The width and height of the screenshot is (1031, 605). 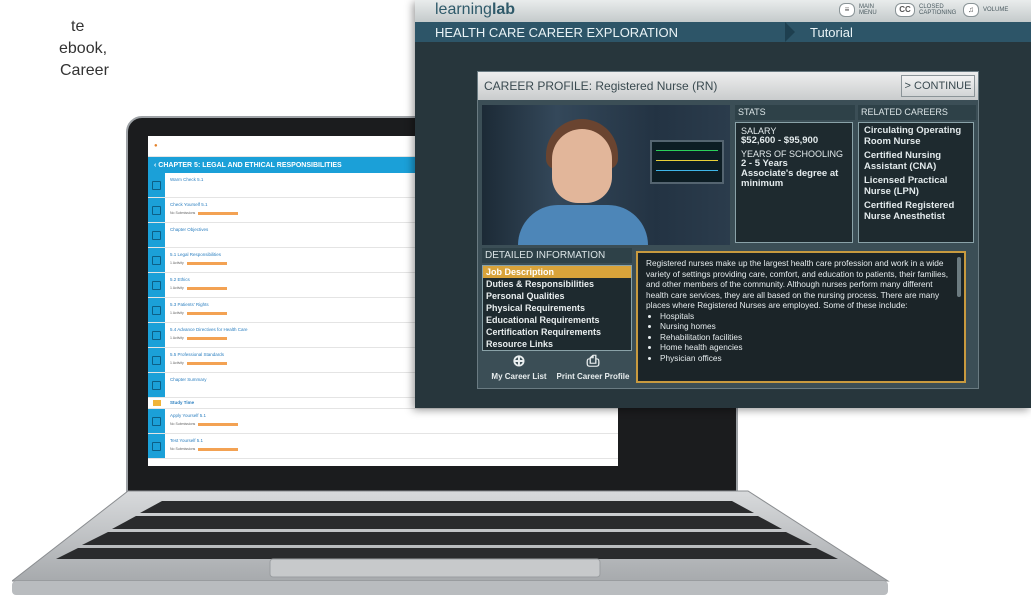 I want to click on ebook-list-item: Test Yourself 5.1 No Submissions, so click(x=383, y=446).